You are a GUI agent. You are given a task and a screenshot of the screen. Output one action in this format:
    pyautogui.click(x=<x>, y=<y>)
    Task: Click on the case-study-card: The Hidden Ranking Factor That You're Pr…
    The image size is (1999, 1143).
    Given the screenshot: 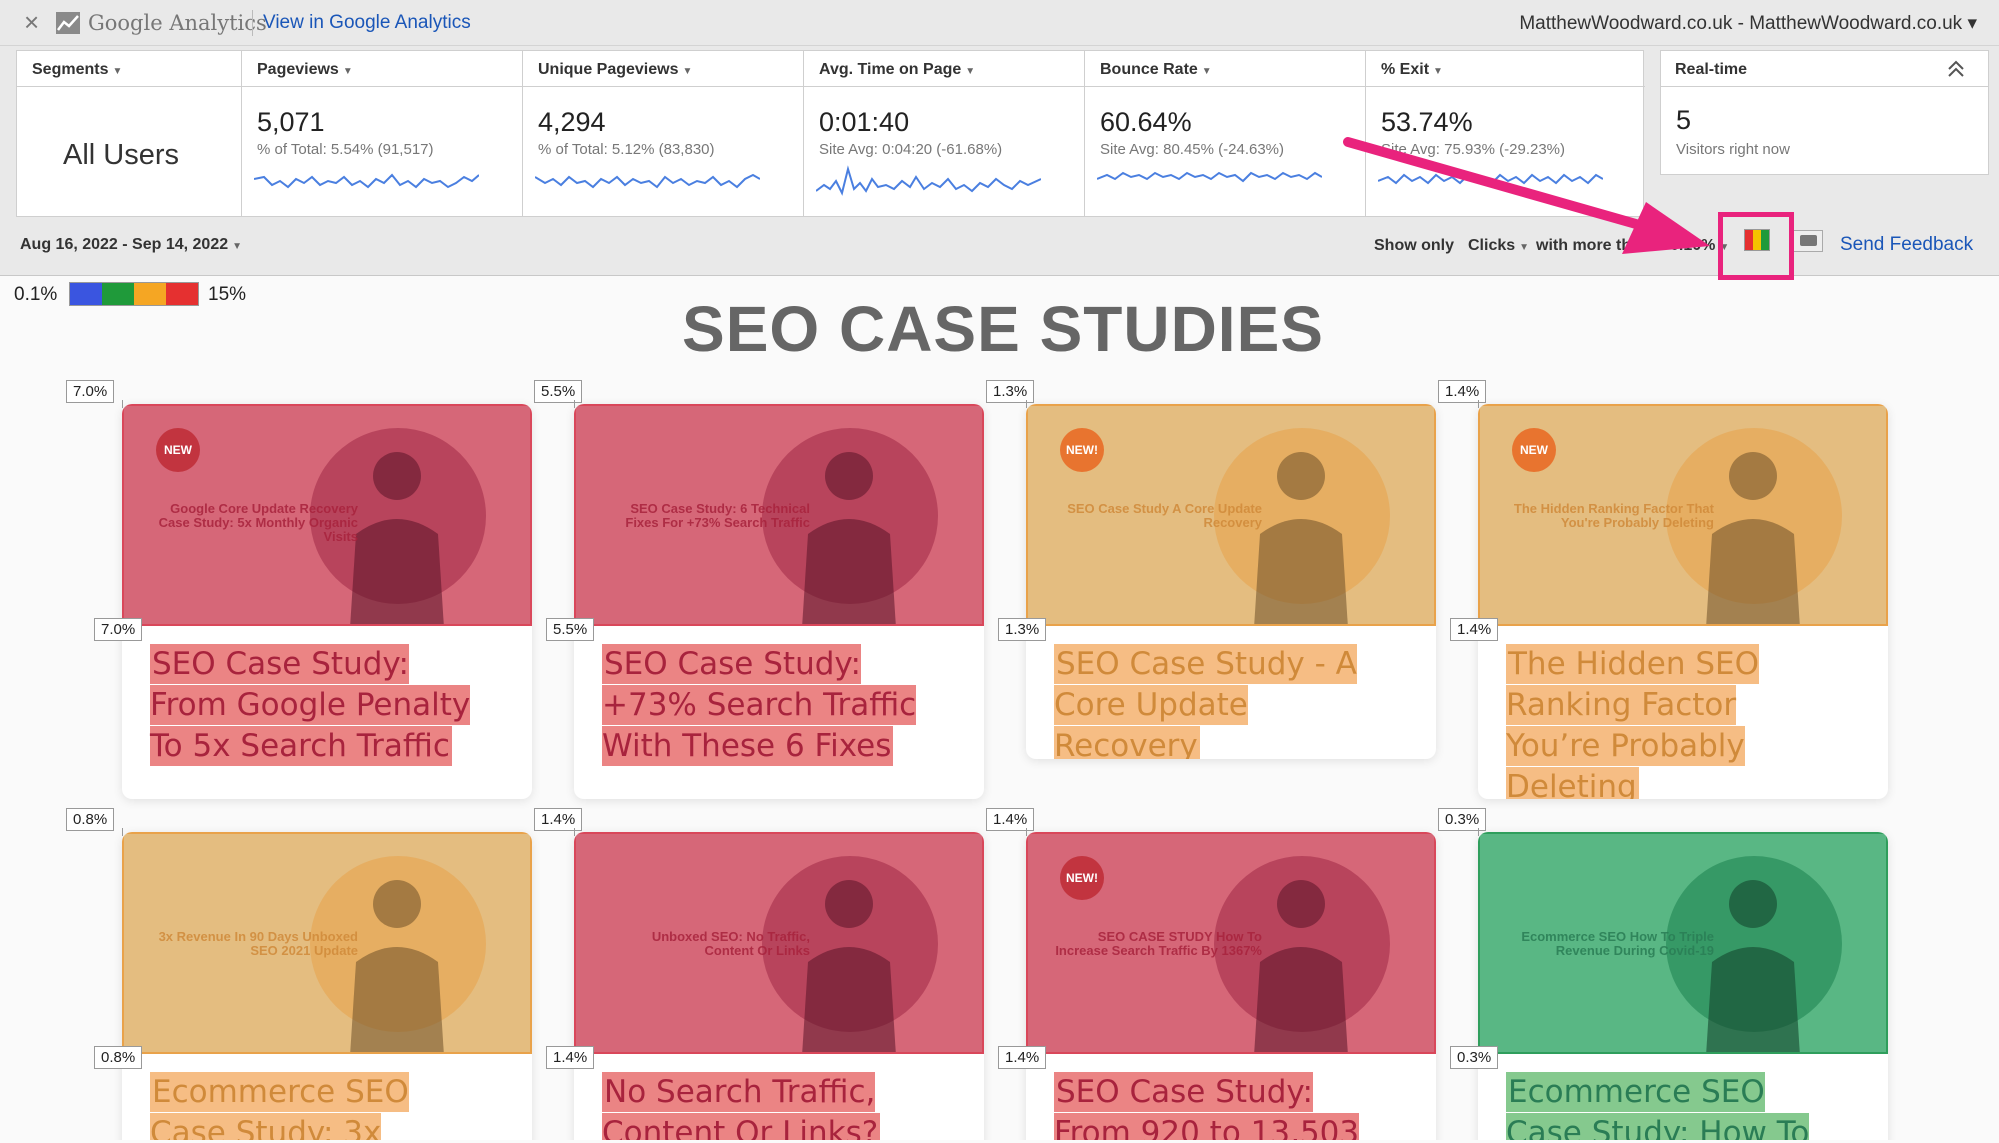 What is the action you would take?
    pyautogui.click(x=1683, y=601)
    